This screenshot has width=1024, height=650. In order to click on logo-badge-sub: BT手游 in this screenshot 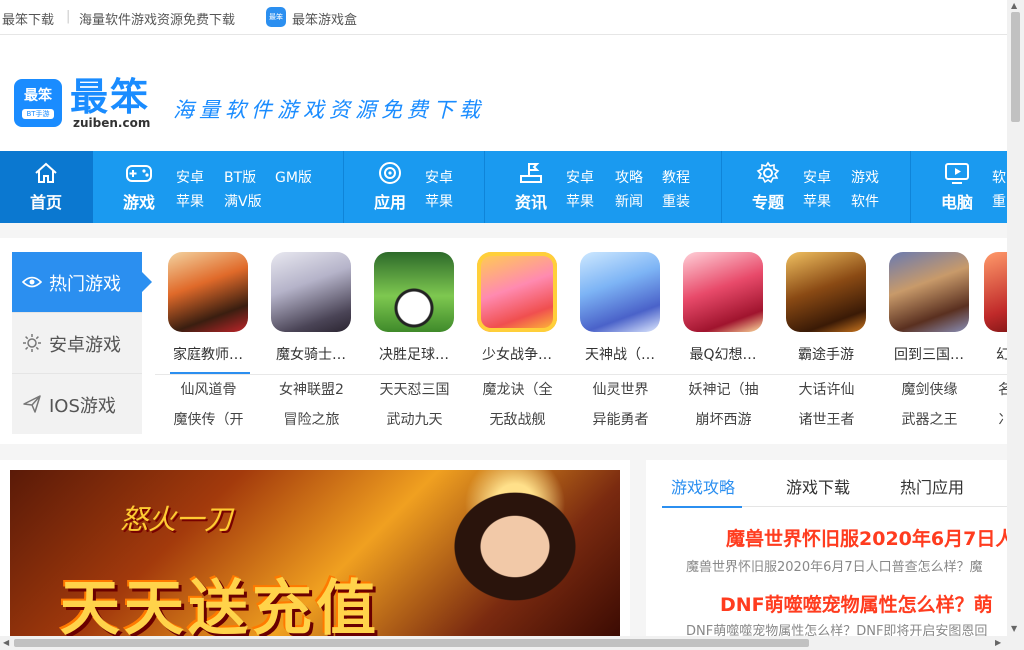, I will do `click(38, 114)`.